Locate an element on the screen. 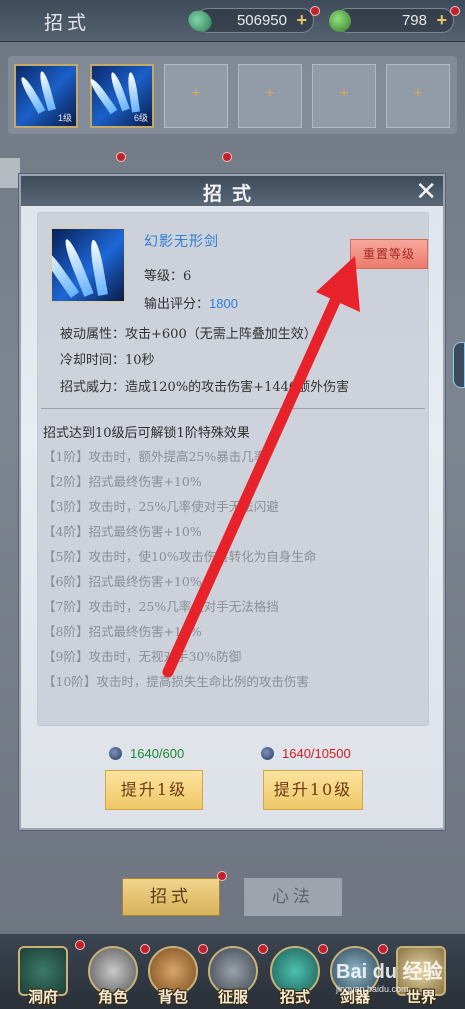  upgrade-10-cost: 1640/10500 is located at coordinates (306, 753).